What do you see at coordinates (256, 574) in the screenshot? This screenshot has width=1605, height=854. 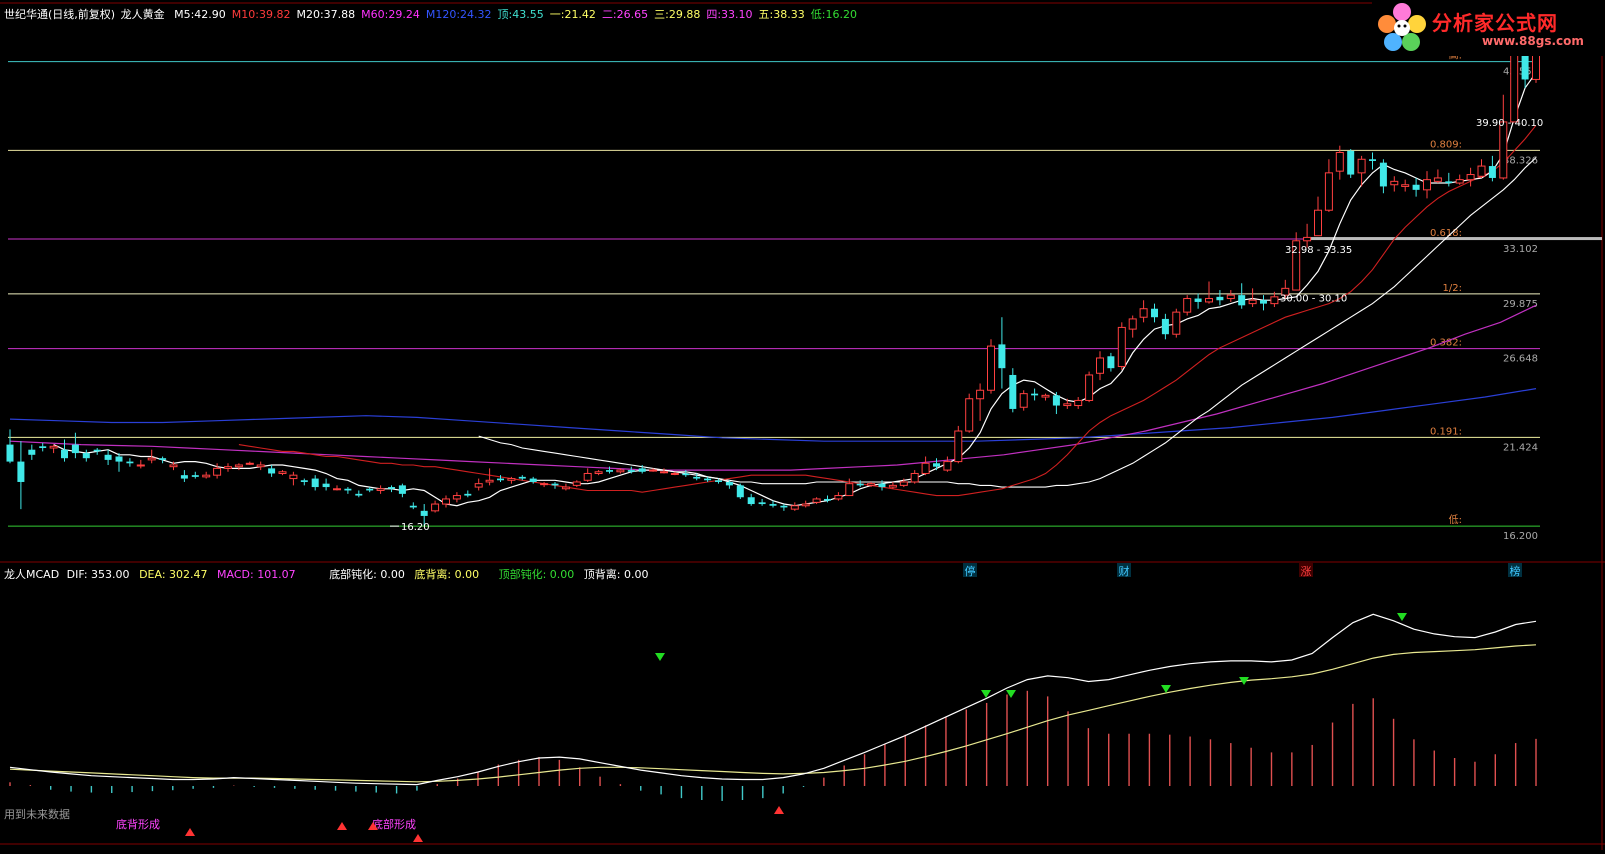 I see `macd-hist: MACD: 101.07` at bounding box center [256, 574].